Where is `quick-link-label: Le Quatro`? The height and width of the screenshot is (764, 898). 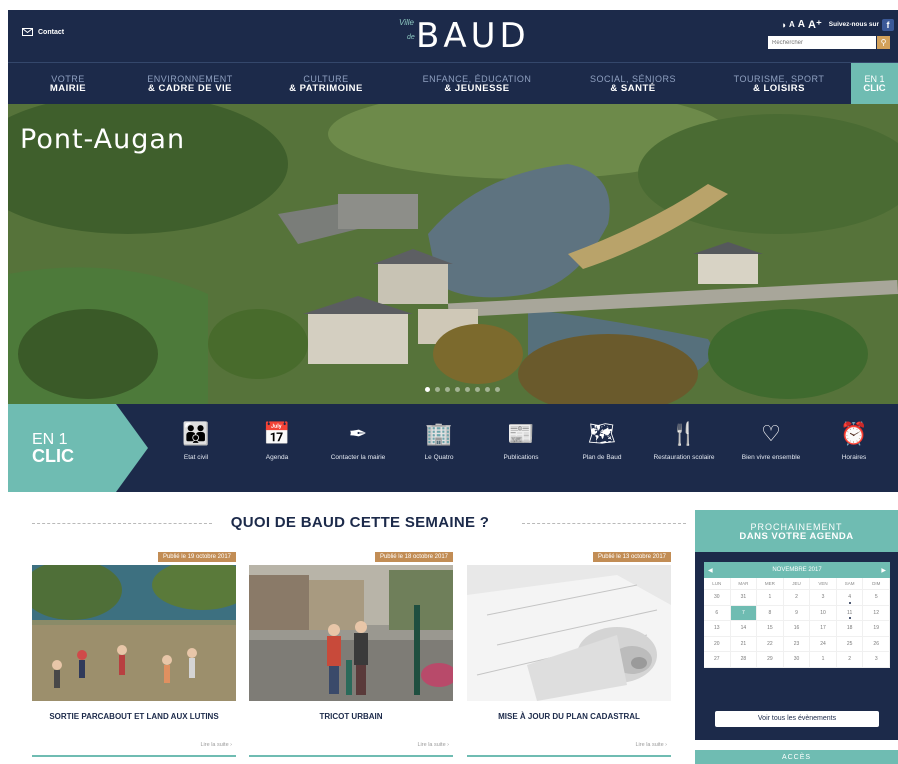 quick-link-label: Le Quatro is located at coordinates (439, 457).